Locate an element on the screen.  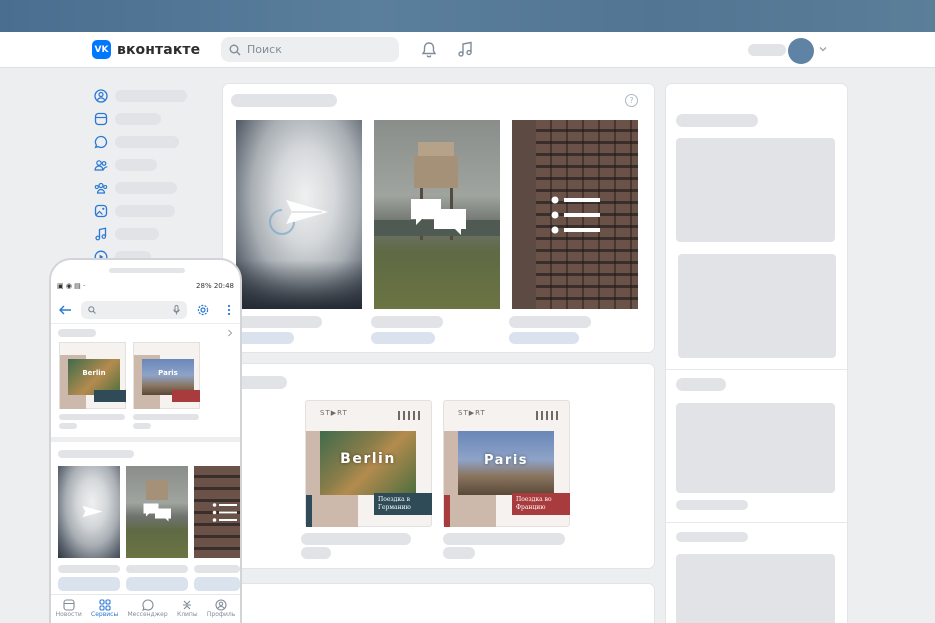
vk-logo: VK вконтакте is located at coordinates (146, 49).